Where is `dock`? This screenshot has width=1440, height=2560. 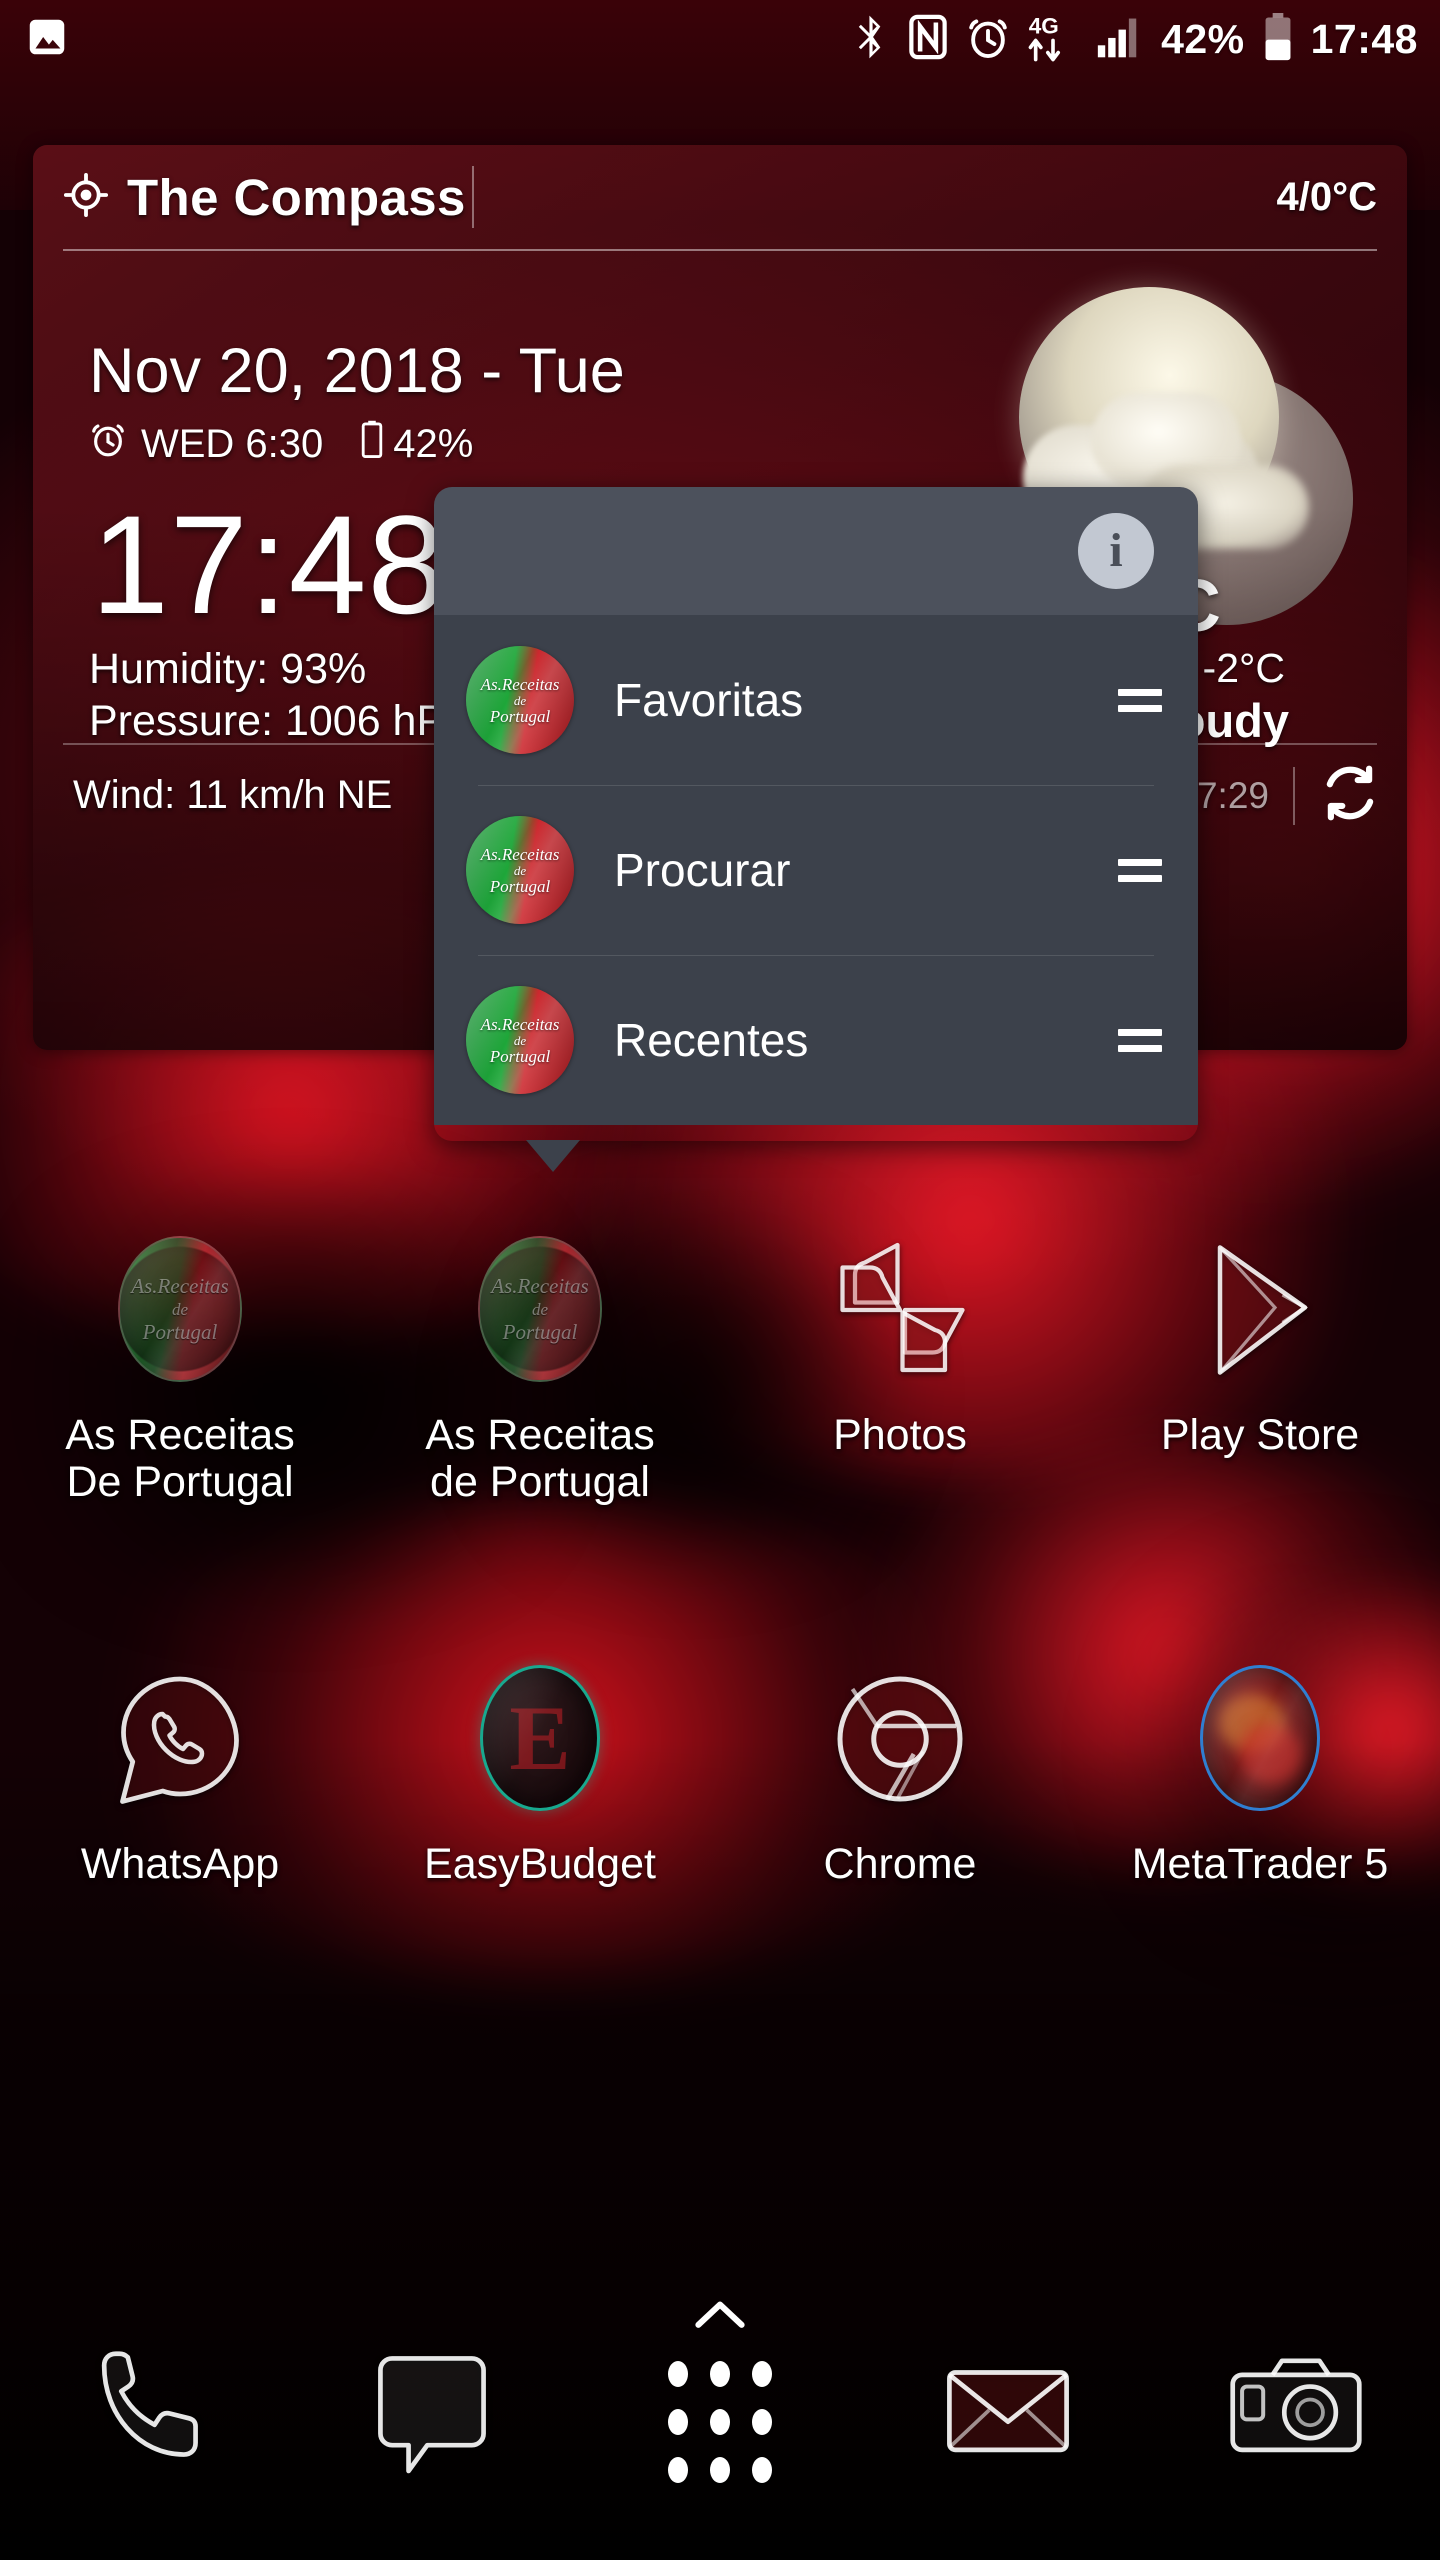
dock is located at coordinates (720, 2410).